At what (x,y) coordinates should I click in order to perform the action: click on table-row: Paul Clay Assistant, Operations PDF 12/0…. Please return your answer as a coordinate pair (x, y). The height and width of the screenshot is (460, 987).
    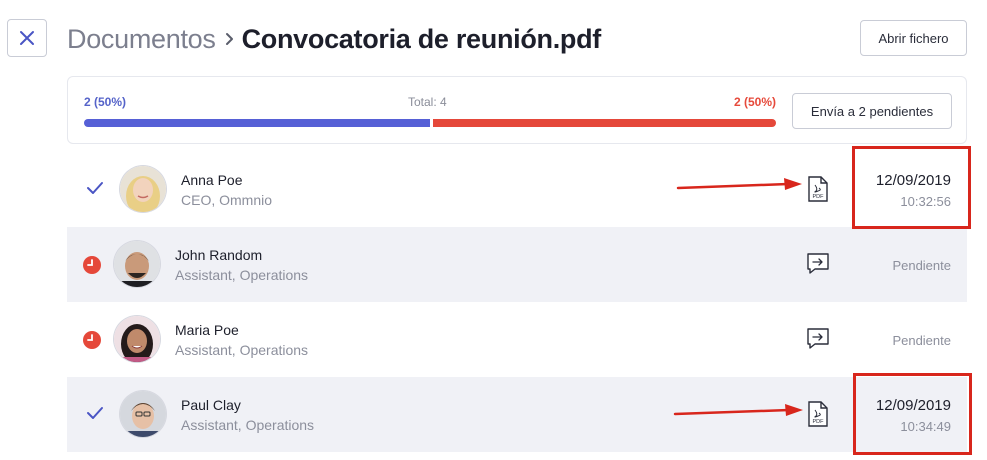
    Looking at the image, I should click on (517, 414).